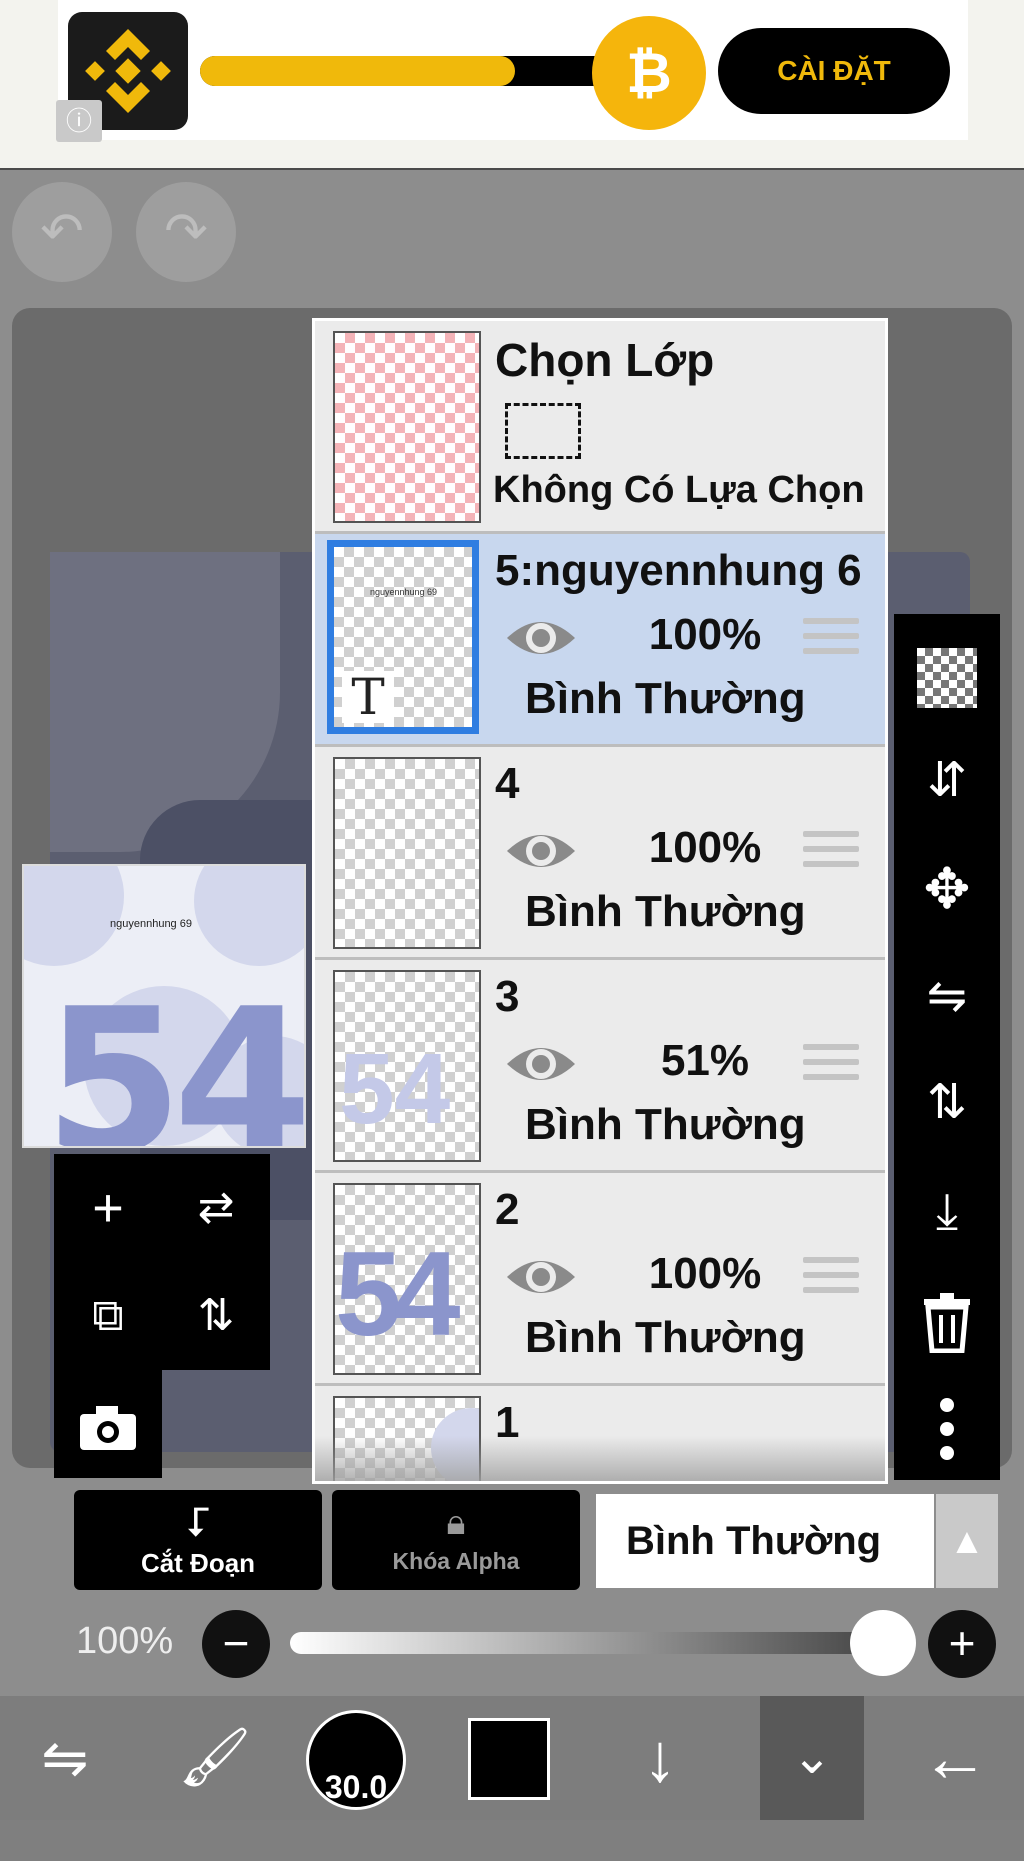 This screenshot has width=1024, height=1861. I want to click on layer-name: 2, so click(507, 1209).